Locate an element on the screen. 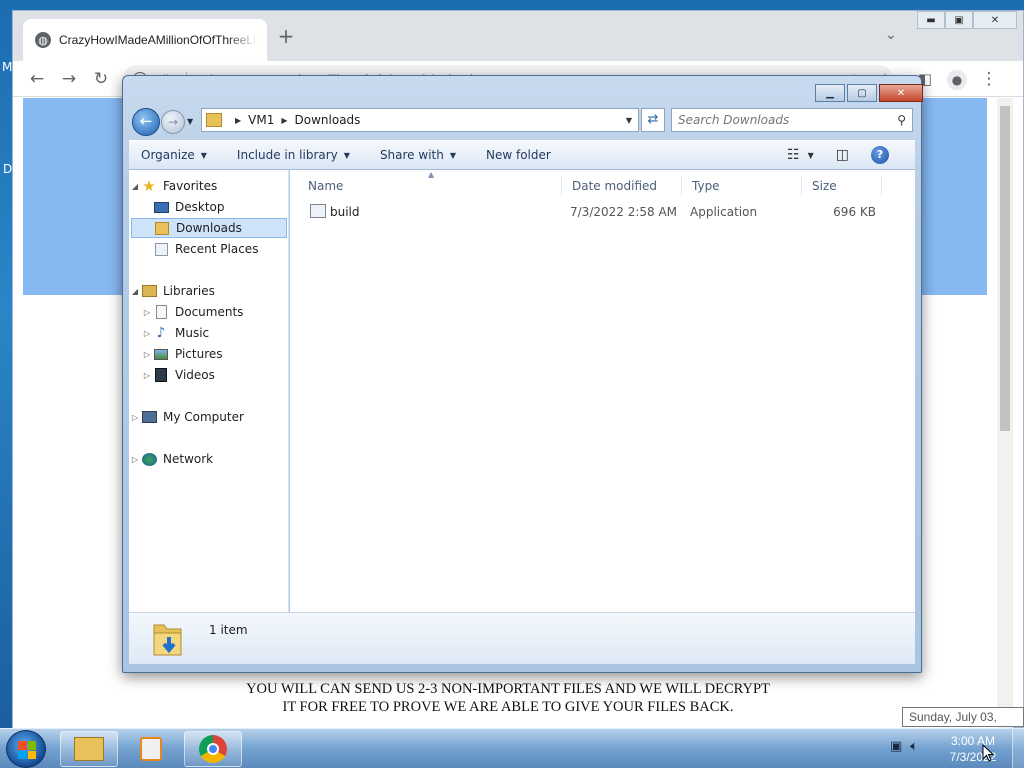 The height and width of the screenshot is (768, 1024). view-options-icon: ☷ is located at coordinates (793, 155).